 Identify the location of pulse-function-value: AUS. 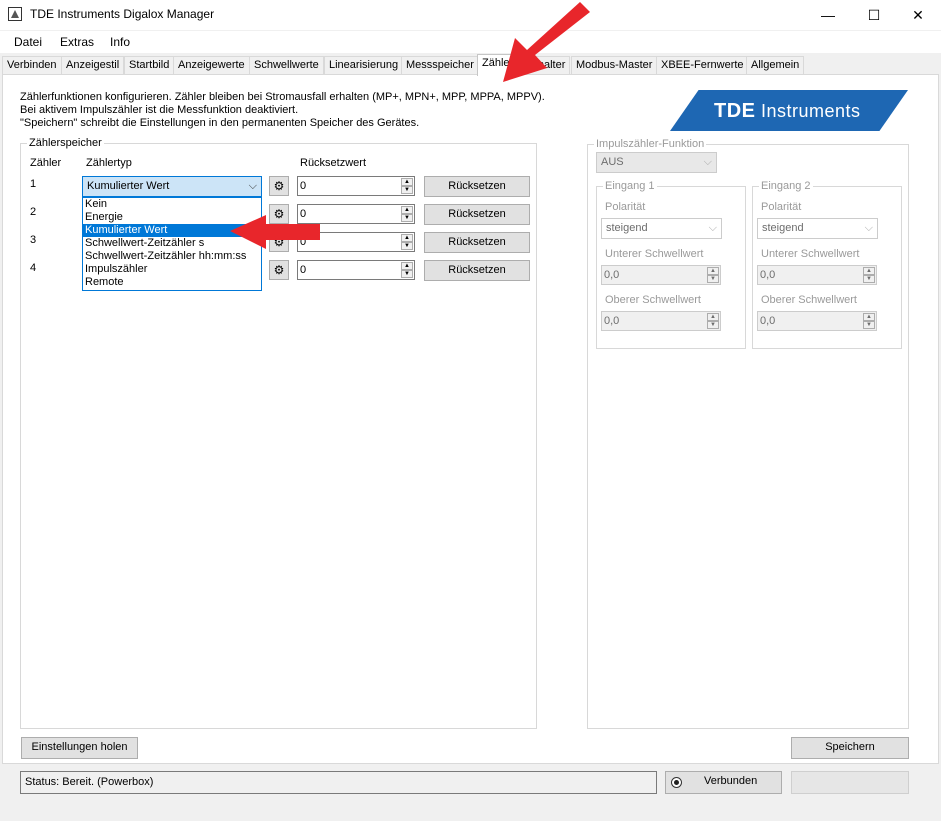
(612, 162).